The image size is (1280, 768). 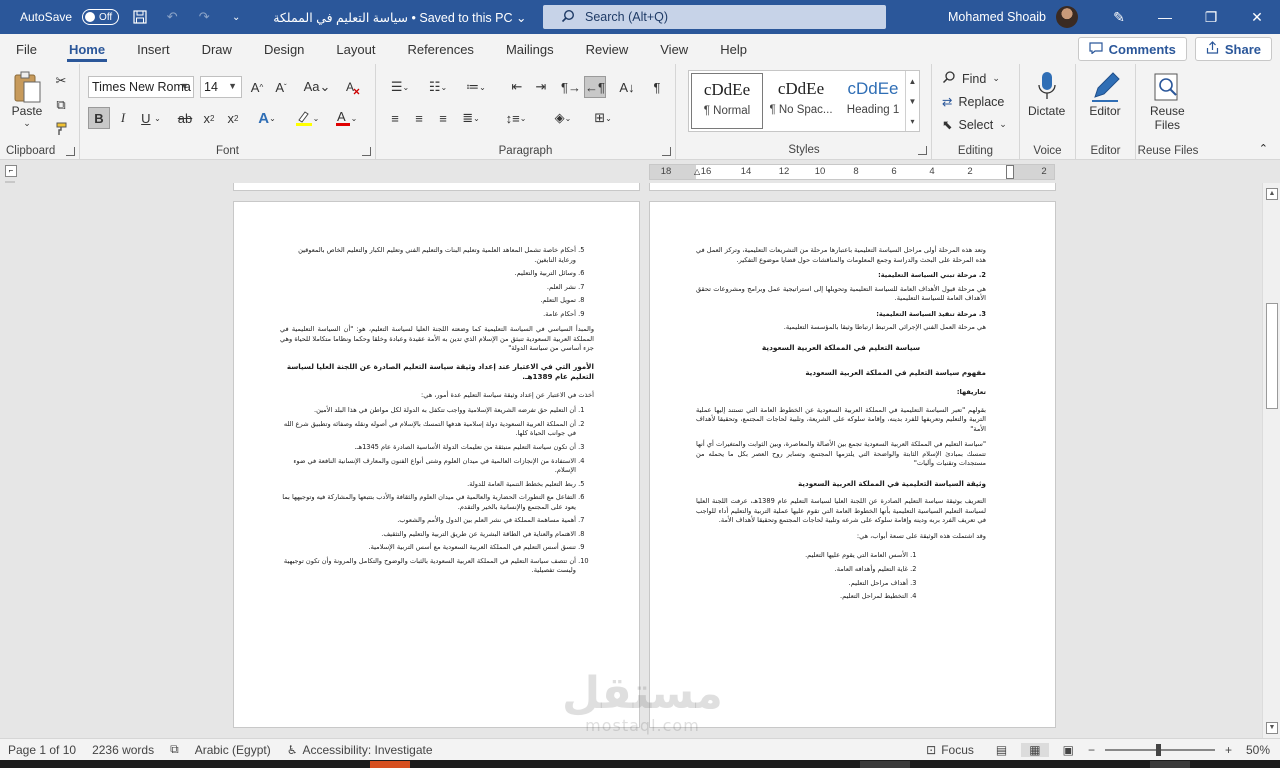 I want to click on indent-marker, so click(x=1010, y=172).